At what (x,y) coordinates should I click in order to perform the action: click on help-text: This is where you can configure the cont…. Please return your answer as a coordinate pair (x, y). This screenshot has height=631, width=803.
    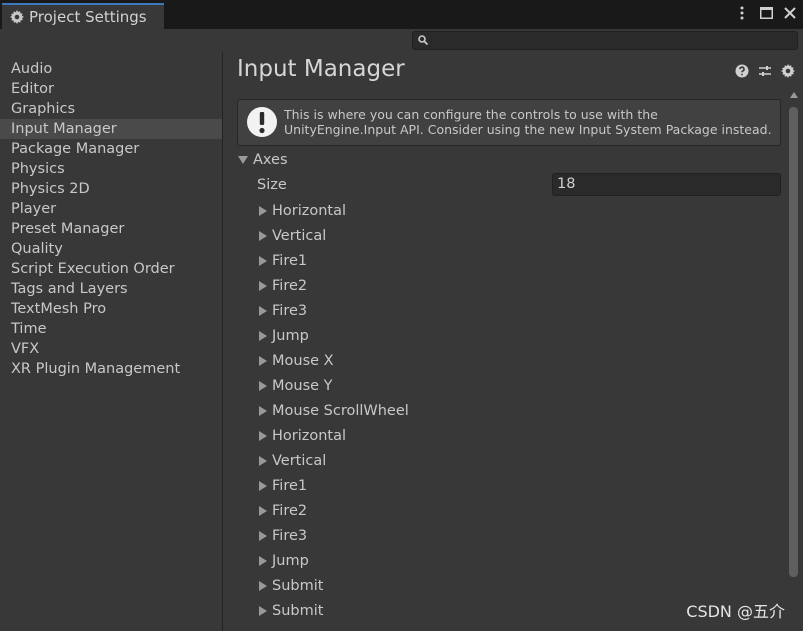
    Looking at the image, I should click on (531, 122).